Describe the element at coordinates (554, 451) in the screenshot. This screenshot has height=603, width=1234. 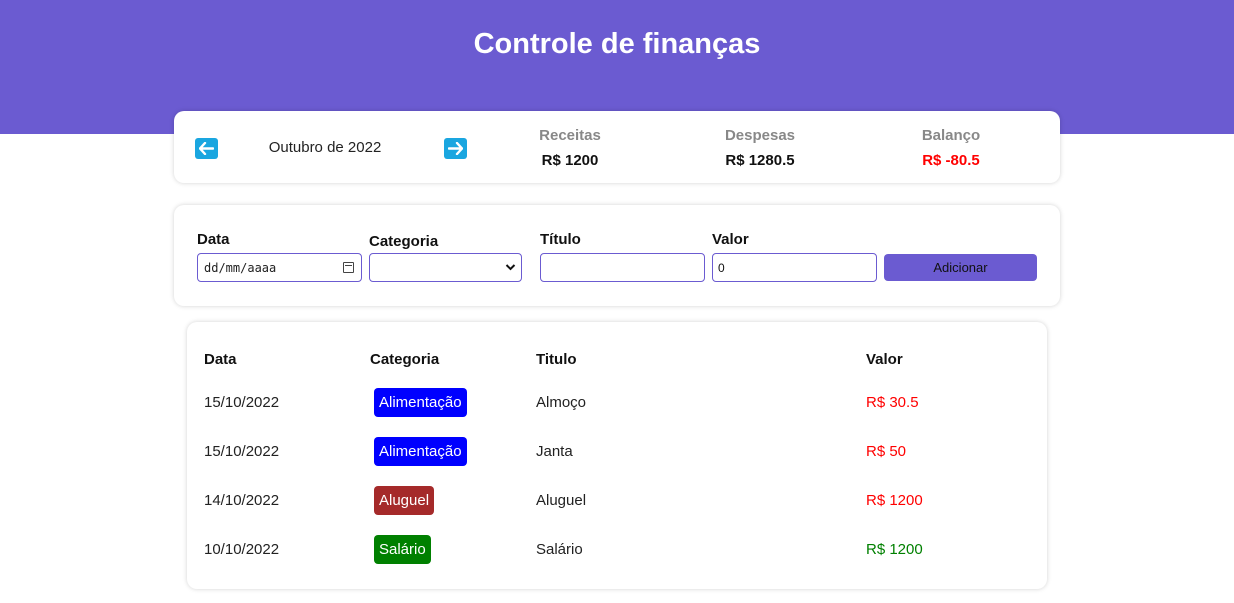
I see `row-title: Janta` at that location.